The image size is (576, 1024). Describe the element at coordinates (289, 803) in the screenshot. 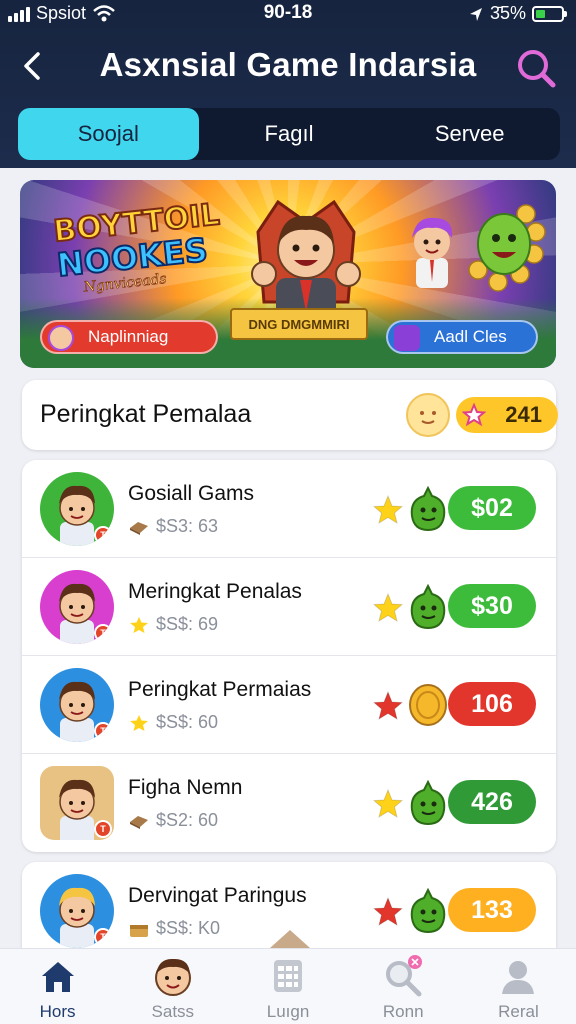

I see `list-item: T Figha Nemn $S2: 60 426` at that location.